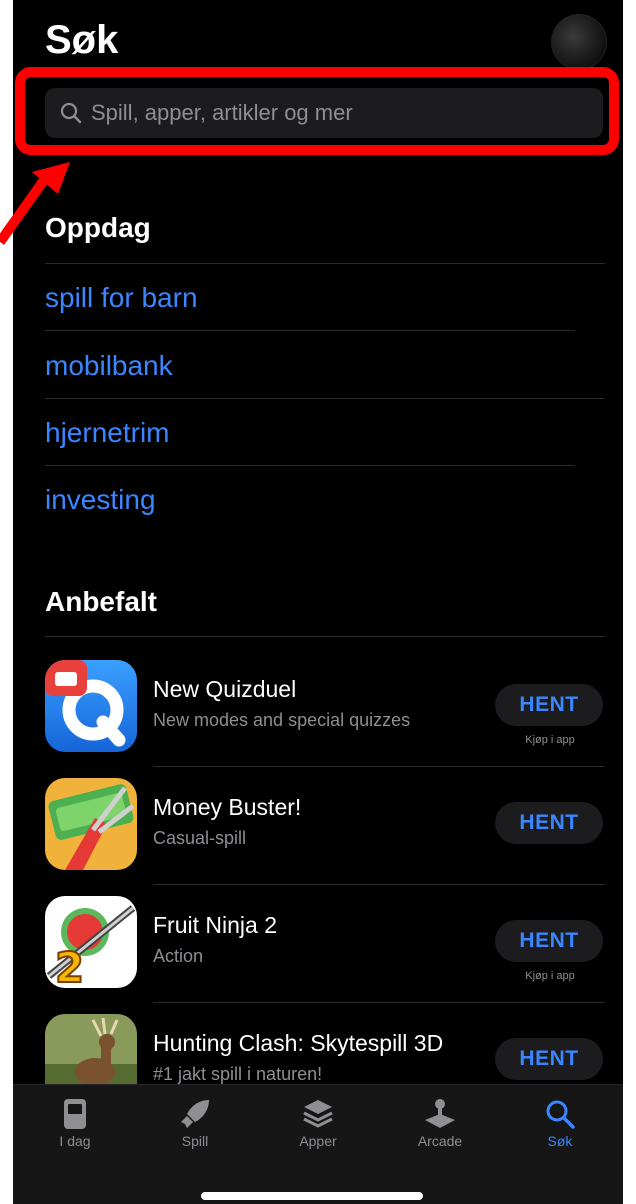  What do you see at coordinates (100, 500) in the screenshot?
I see `suggestion-link: investing` at bounding box center [100, 500].